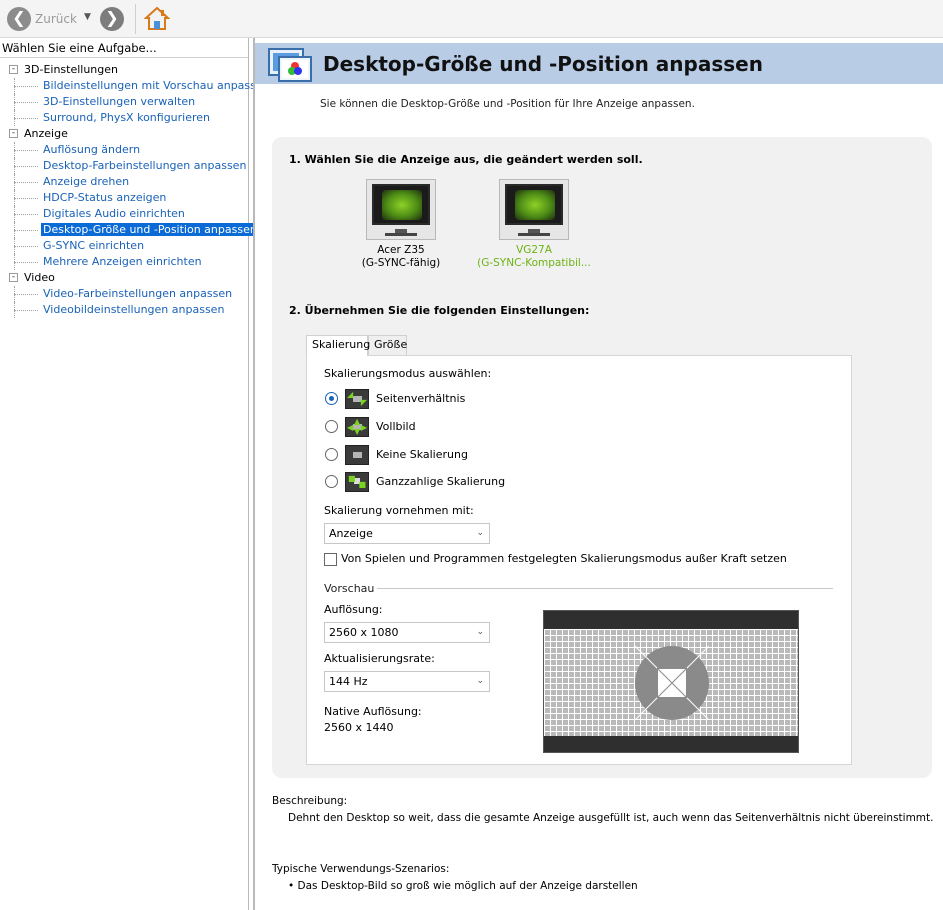 The width and height of the screenshot is (943, 910). Describe the element at coordinates (19, 19) in the screenshot. I see `back-arrow-icon: ❮` at that location.